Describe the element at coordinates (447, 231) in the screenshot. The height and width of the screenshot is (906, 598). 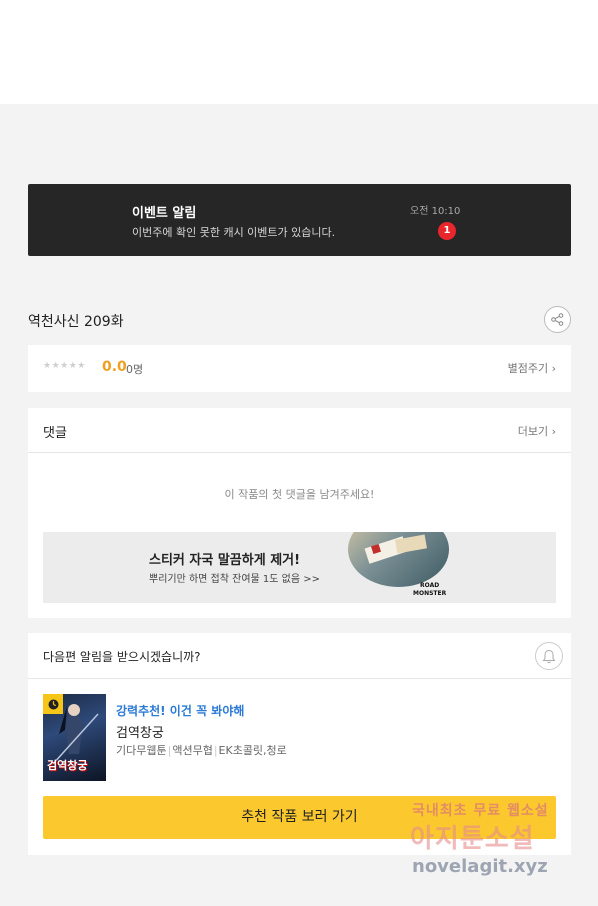
I see `event-count-badge: 1` at that location.